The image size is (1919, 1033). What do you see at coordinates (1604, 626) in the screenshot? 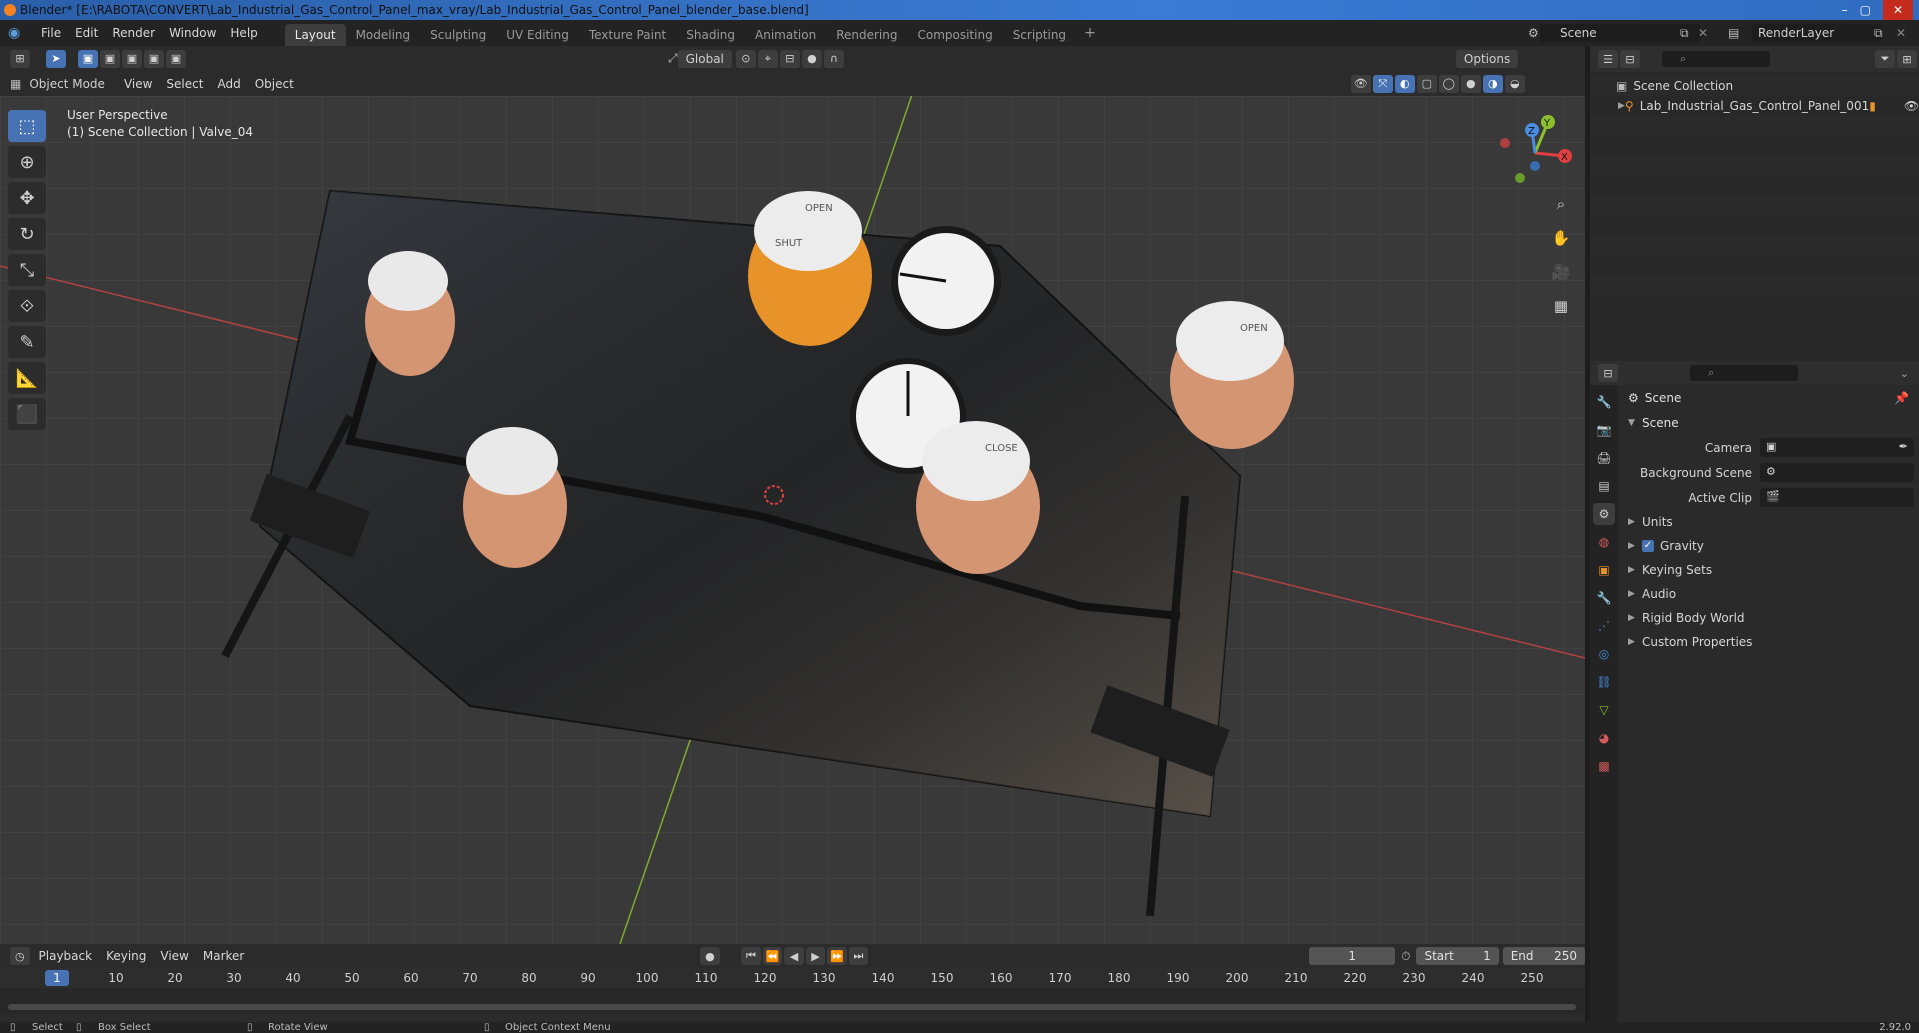
I see `particles-tab-icon: ⋰` at bounding box center [1604, 626].